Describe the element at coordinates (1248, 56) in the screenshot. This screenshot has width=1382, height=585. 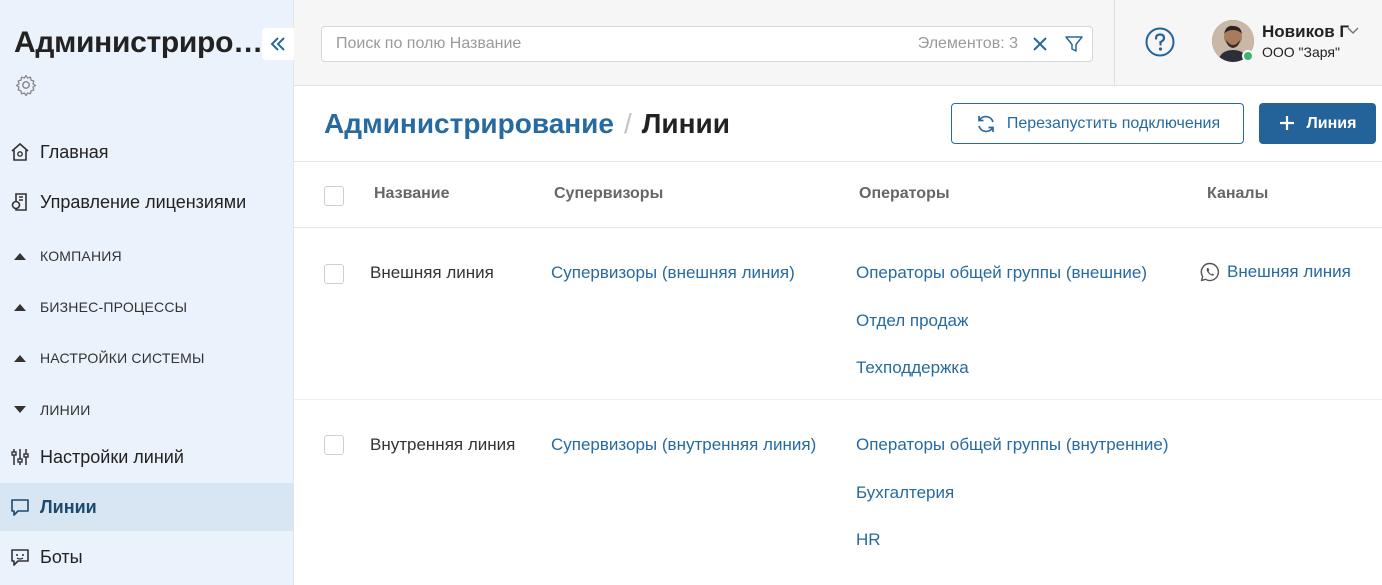
I see `online-status-dot` at that location.